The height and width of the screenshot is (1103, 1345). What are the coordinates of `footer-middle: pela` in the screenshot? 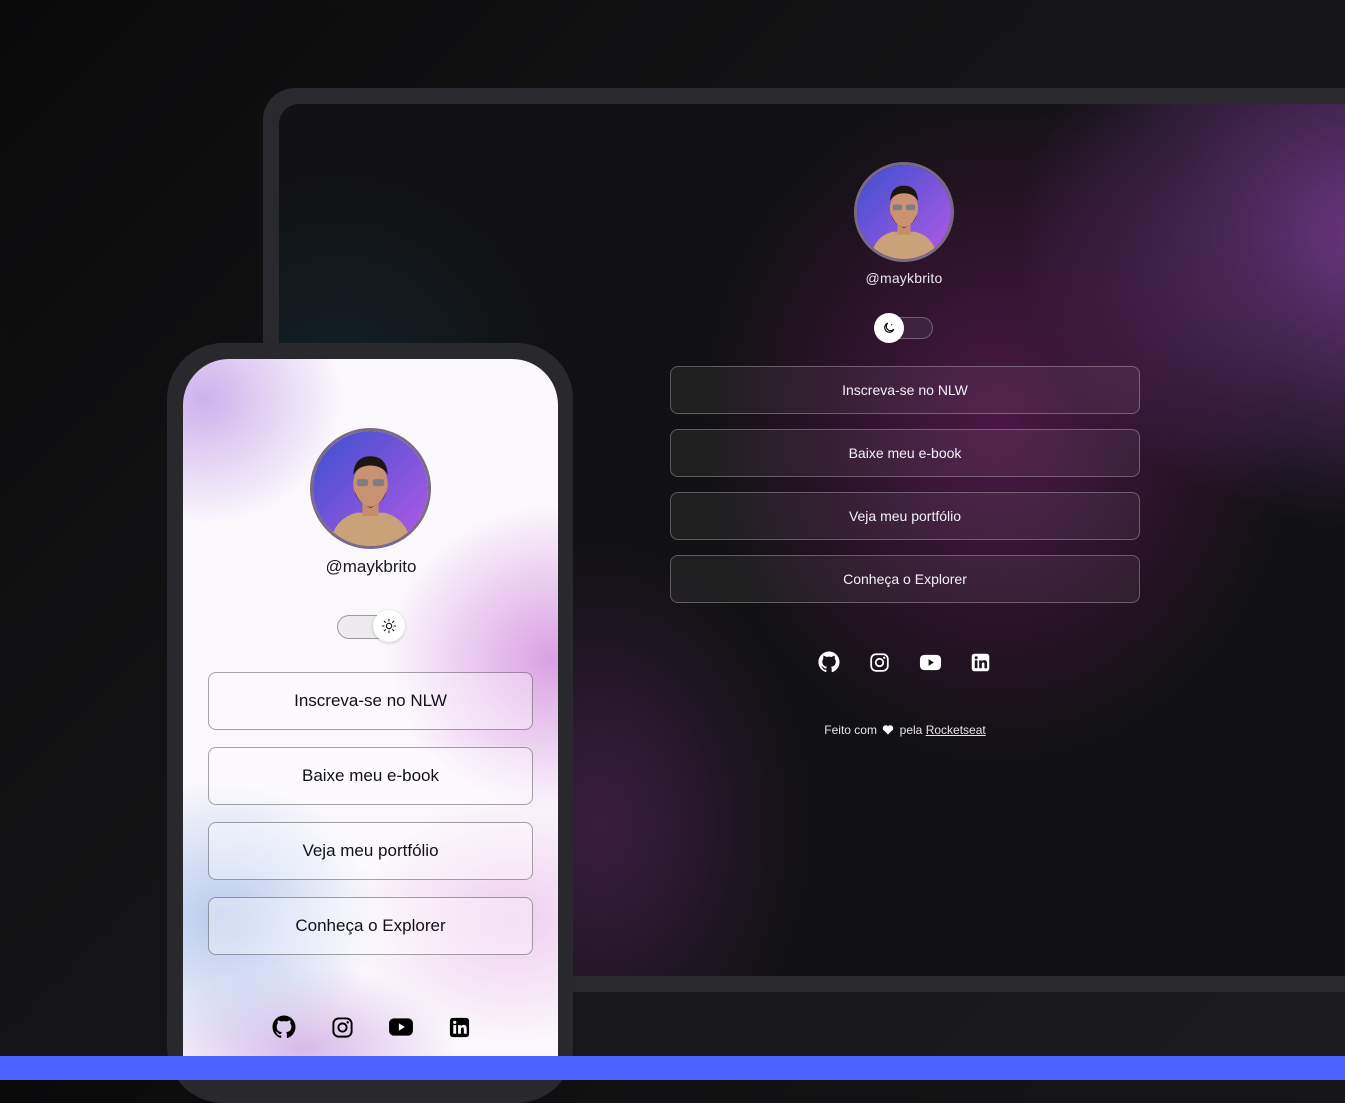 It's located at (911, 730).